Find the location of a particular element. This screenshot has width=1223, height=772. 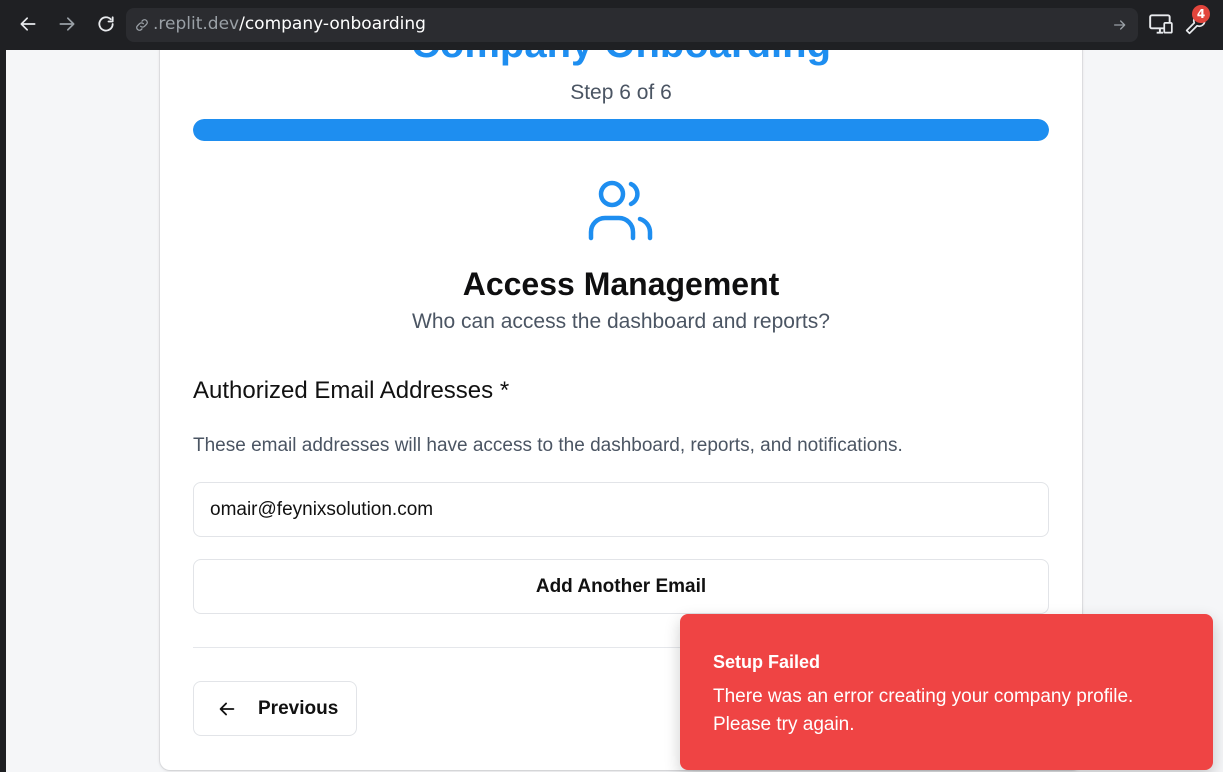

url-domain: .replit.dev is located at coordinates (196, 24).